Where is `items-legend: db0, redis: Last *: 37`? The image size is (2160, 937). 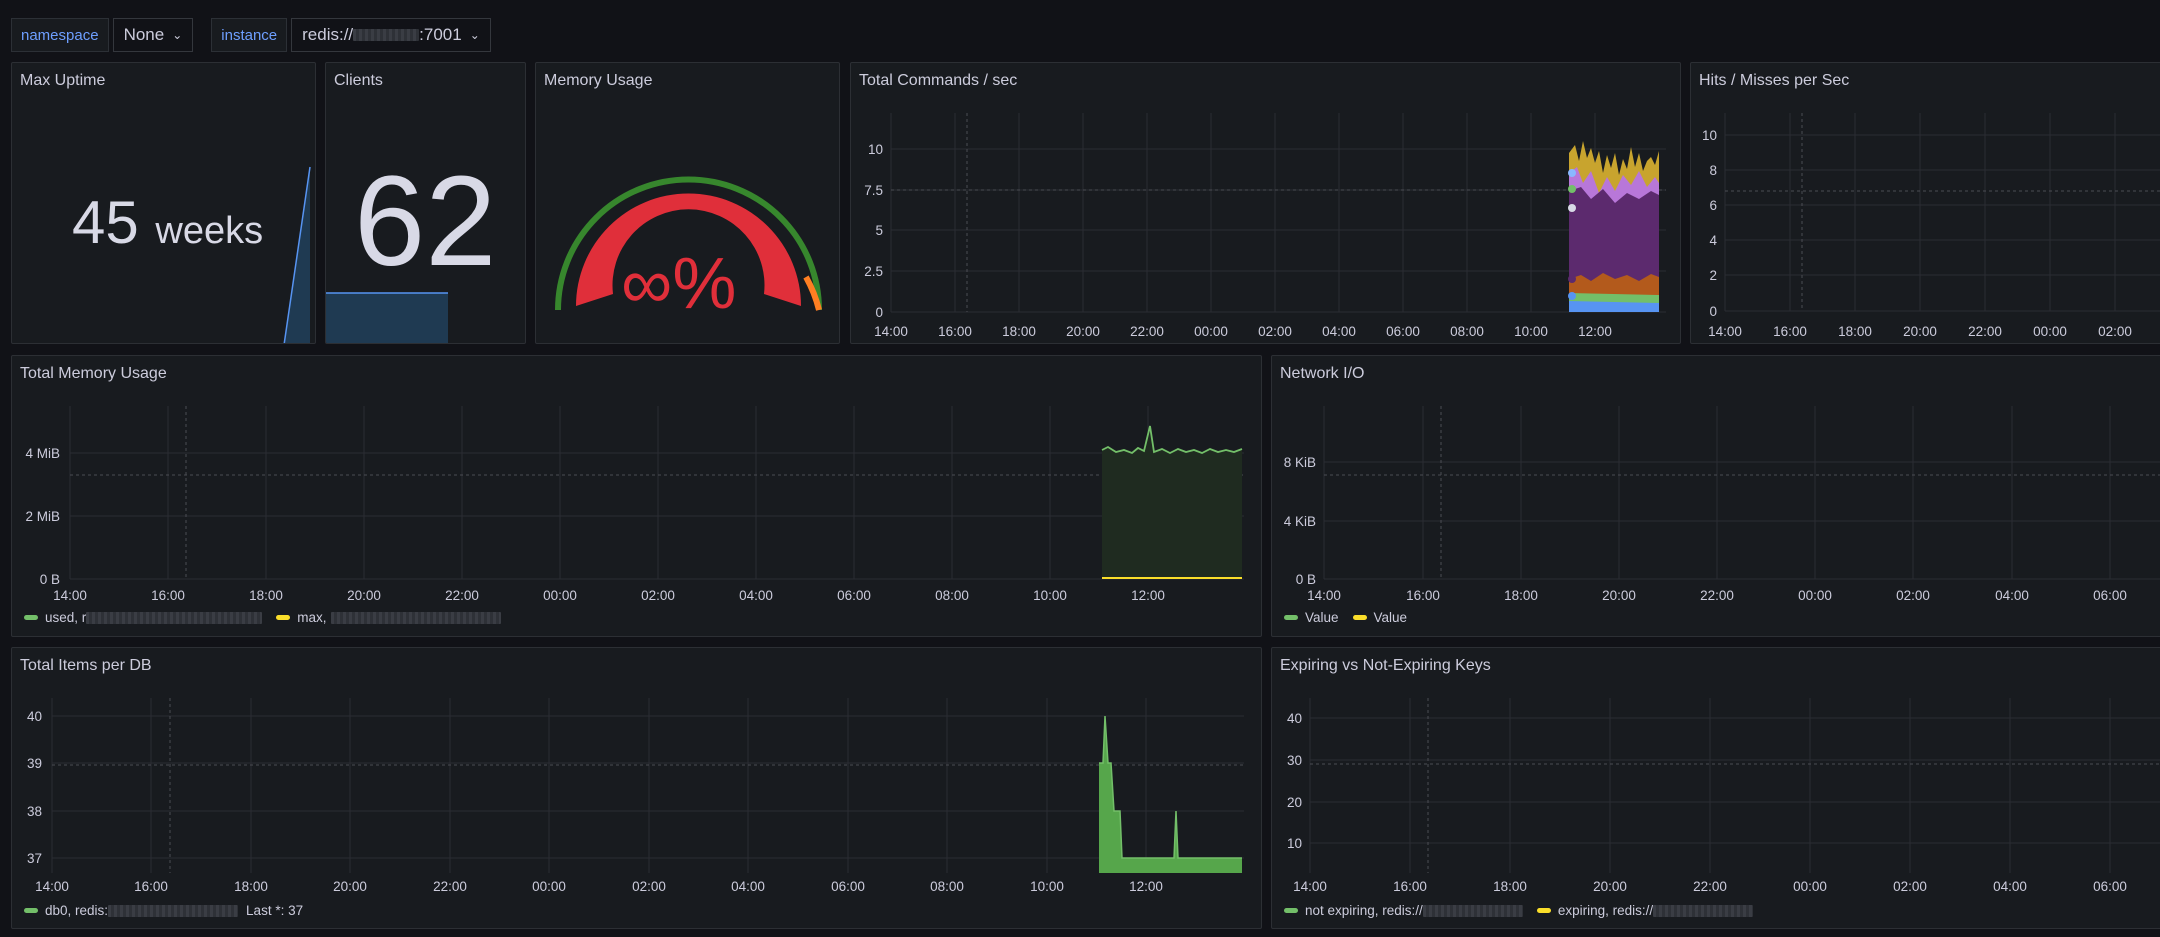
items-legend: db0, redis: Last *: 37 is located at coordinates (170, 910).